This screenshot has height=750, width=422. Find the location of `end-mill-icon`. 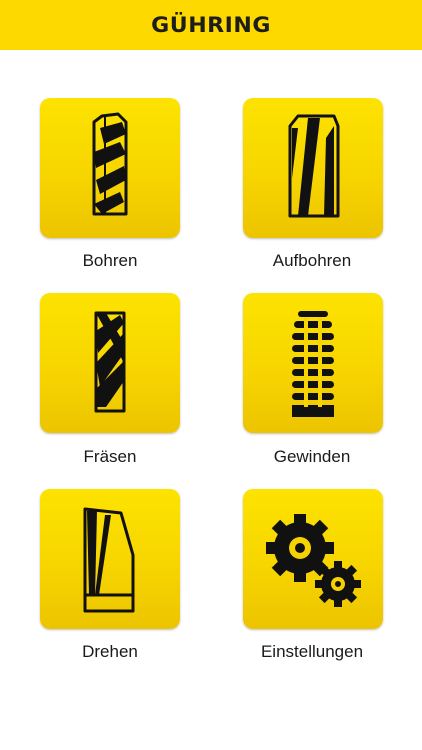

end-mill-icon is located at coordinates (110, 362).